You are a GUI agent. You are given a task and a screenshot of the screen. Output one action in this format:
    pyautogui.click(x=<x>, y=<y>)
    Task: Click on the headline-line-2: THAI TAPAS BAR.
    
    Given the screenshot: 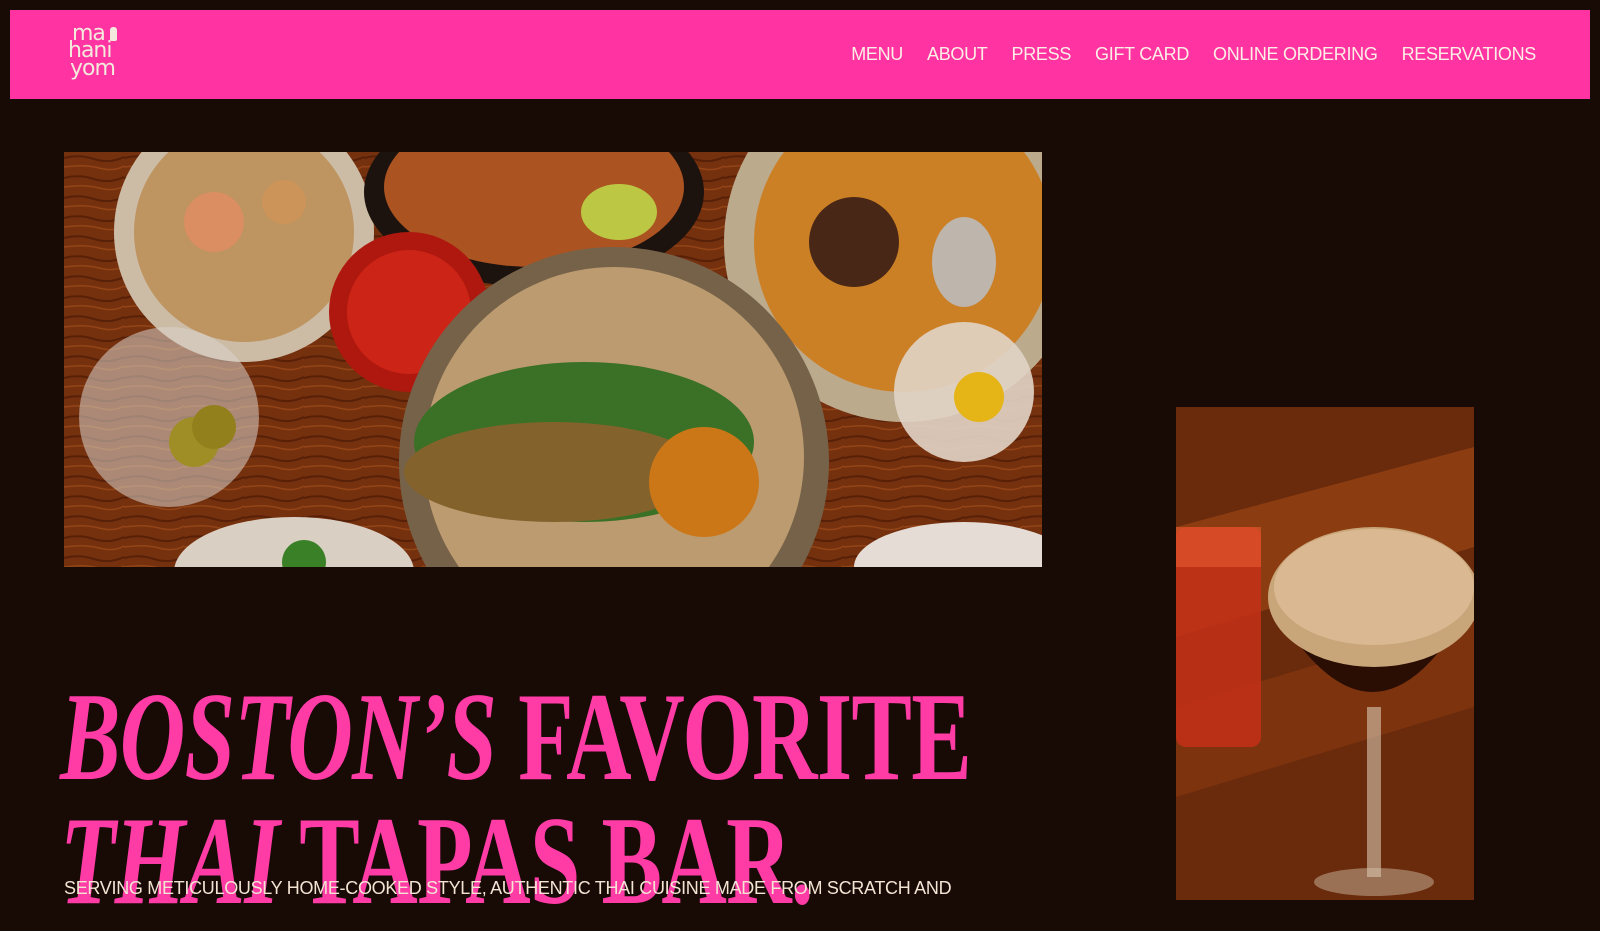 What is the action you would take?
    pyautogui.click(x=437, y=862)
    